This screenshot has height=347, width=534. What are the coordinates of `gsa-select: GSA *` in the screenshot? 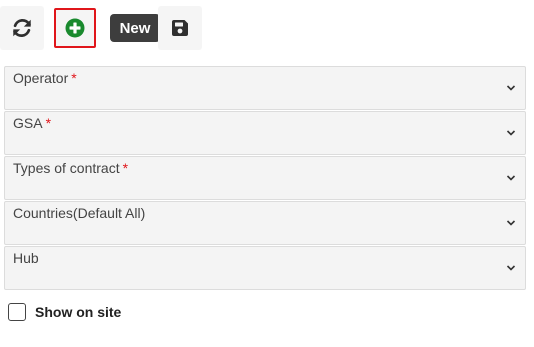 It's located at (265, 133).